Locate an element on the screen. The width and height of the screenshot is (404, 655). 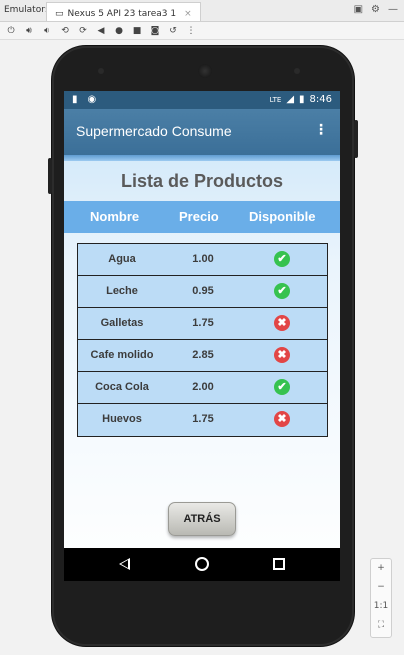
power-button is located at coordinates (356, 139).